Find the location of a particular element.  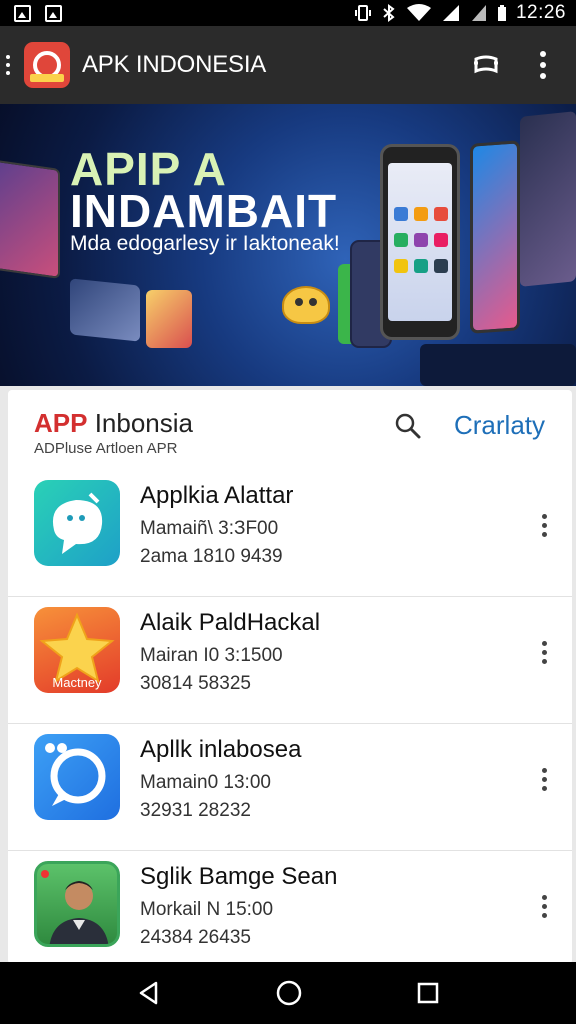

person-photo-icon is located at coordinates (77, 904).